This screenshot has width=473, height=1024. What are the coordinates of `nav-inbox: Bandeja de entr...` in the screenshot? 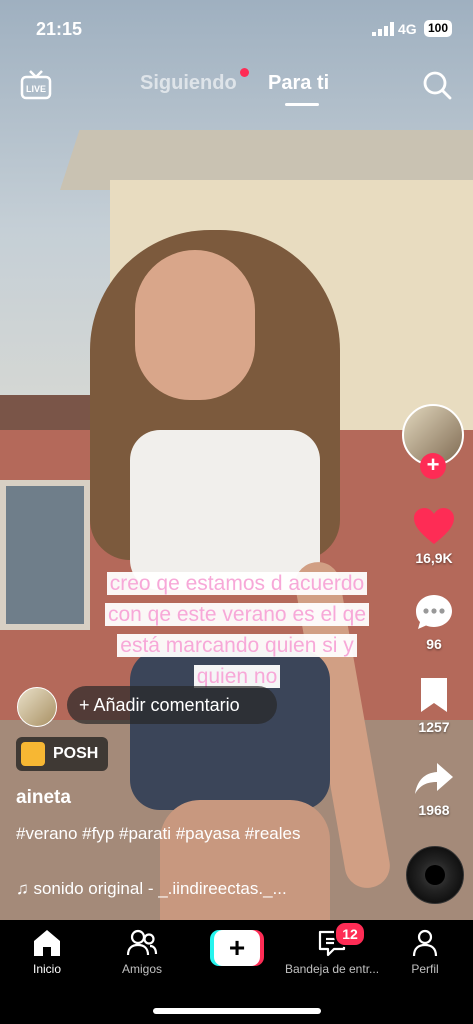 It's located at (332, 952).